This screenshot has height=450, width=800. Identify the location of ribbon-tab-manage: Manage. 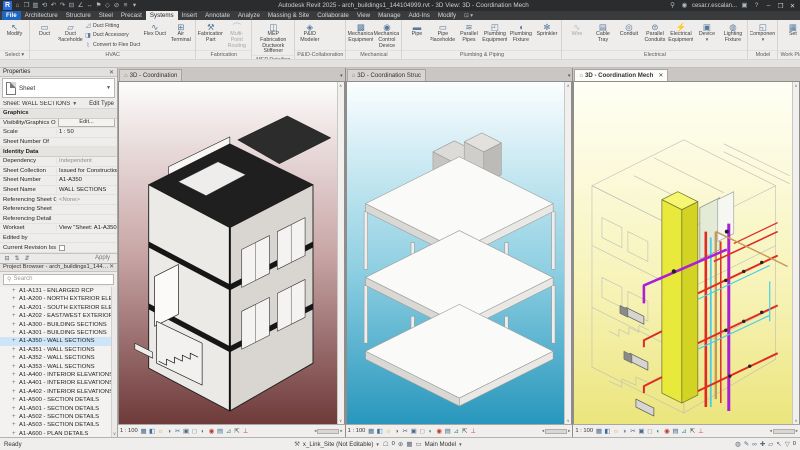
(389, 15).